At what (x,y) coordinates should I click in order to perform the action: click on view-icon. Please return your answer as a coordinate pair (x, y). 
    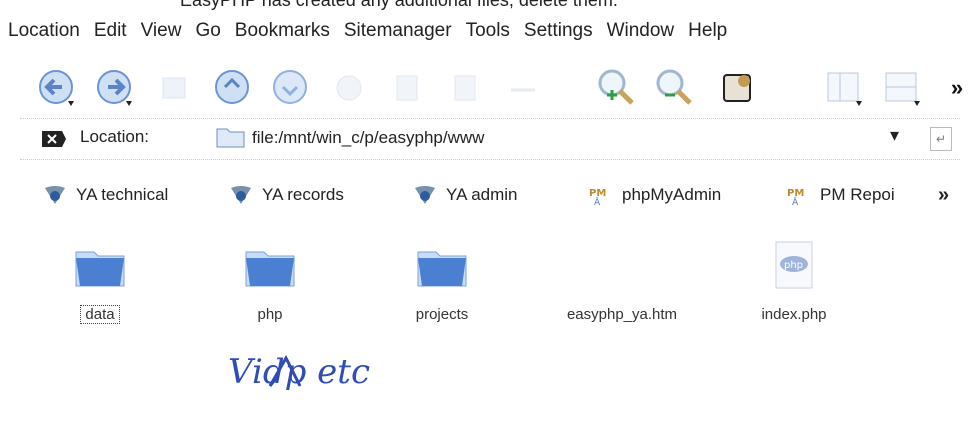
    Looking at the image, I should click on (844, 89).